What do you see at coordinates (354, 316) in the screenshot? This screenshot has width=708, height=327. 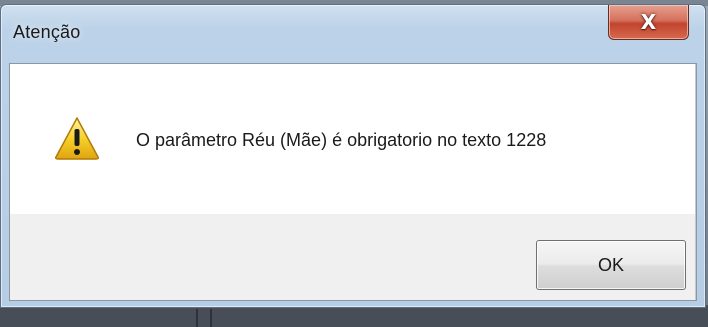 I see `background-window-edge` at bounding box center [354, 316].